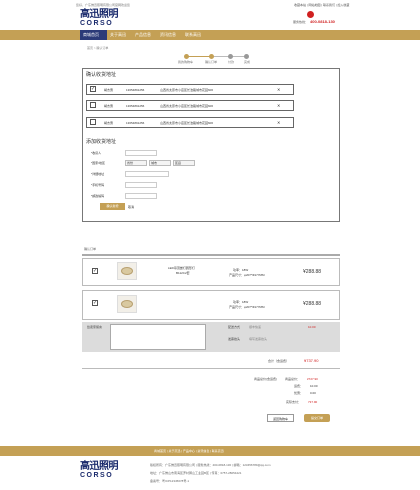  What do you see at coordinates (311, 360) in the screenshot?
I see `total-amount: ¥737.90` at bounding box center [311, 360].